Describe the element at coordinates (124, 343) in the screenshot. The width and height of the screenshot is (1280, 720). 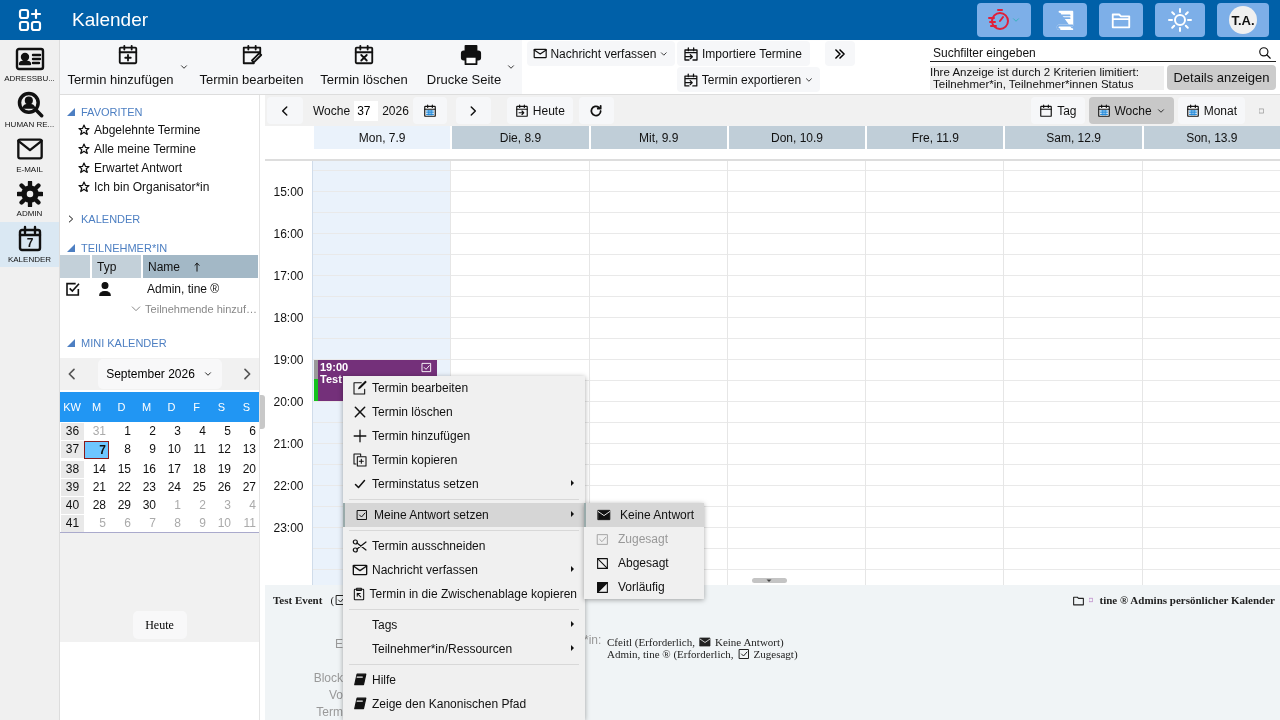
I see `section-title: MINI KALENDER` at that location.